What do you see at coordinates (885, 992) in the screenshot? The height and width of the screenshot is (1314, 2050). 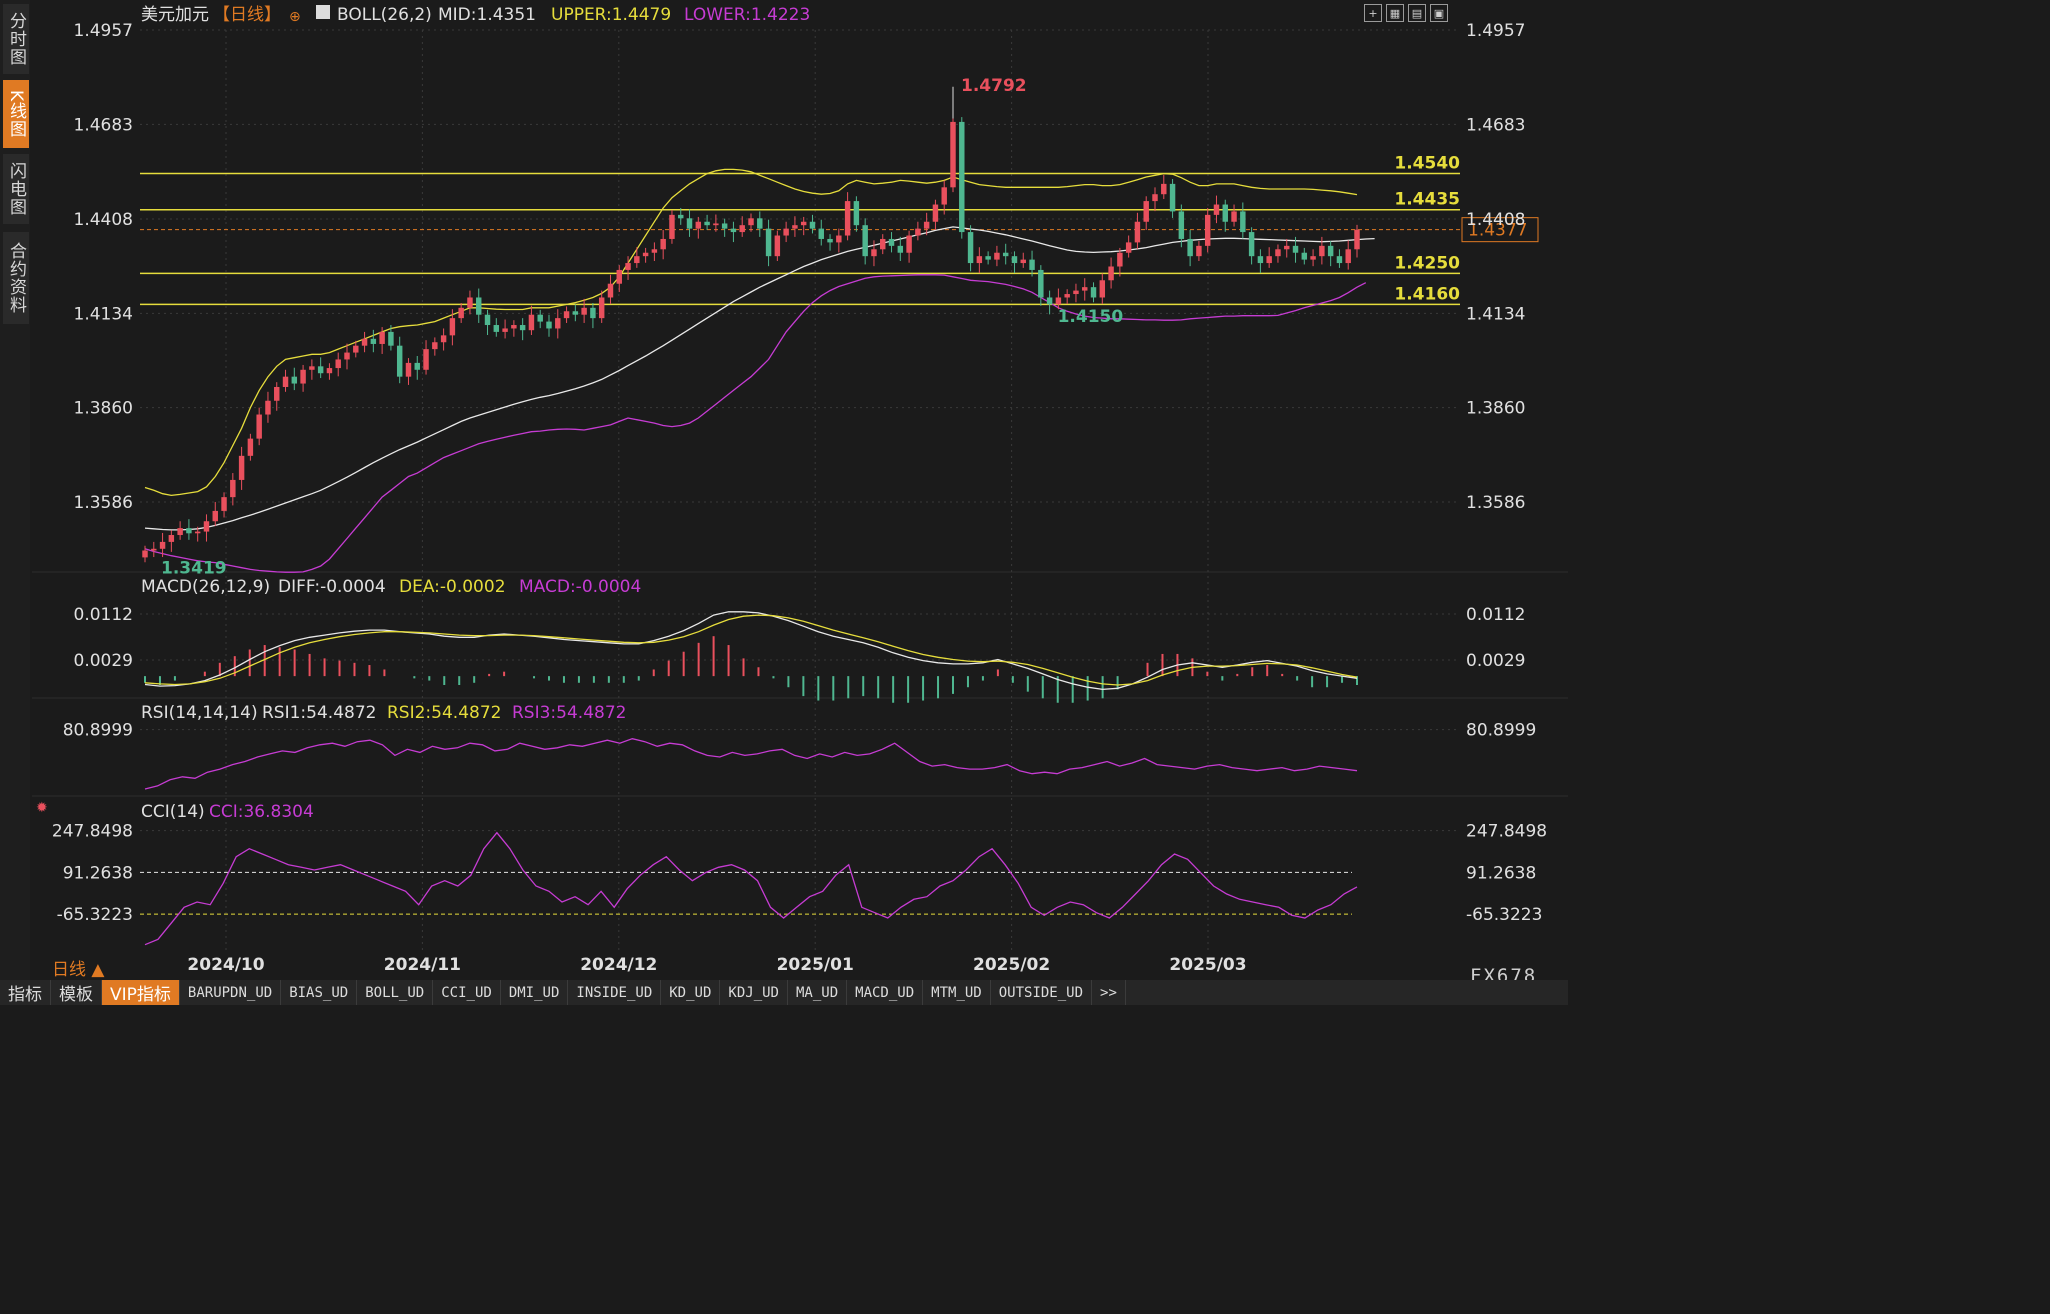 I see `indicator-tab: MACD_UD` at bounding box center [885, 992].